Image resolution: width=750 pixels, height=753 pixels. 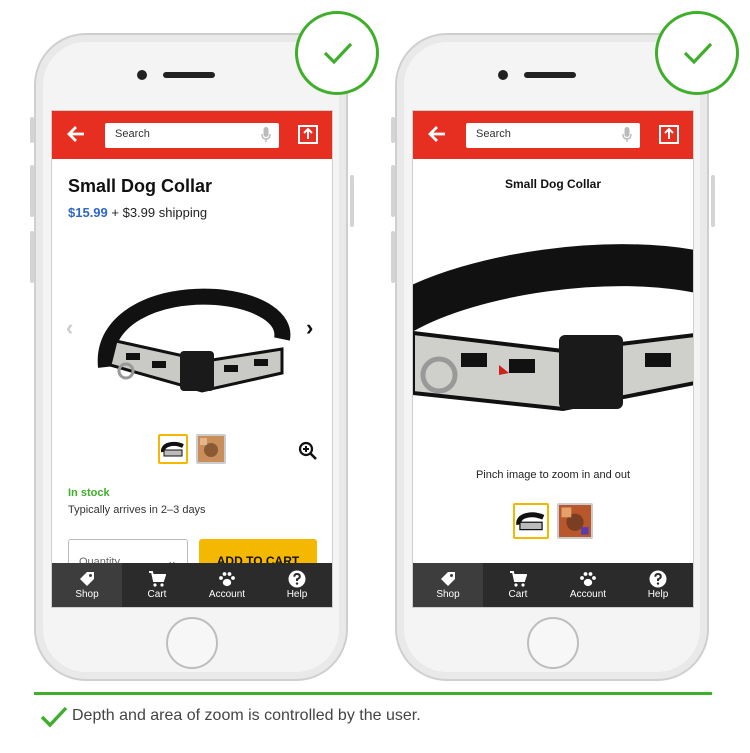 I want to click on approved-badge-right, so click(x=697, y=53).